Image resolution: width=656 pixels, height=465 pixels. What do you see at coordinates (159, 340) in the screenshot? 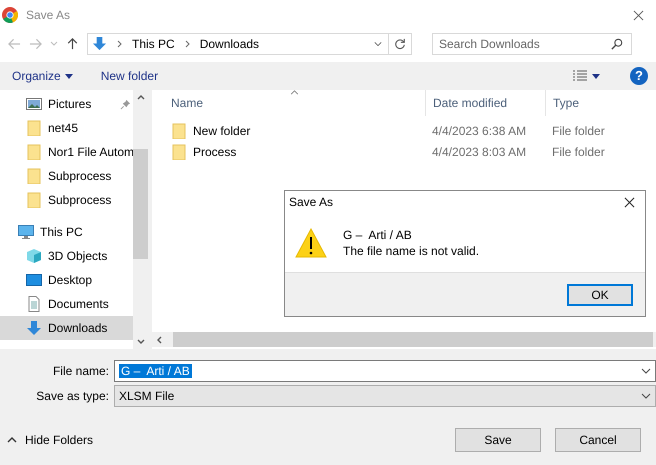
I see `scroll-left-icon` at bounding box center [159, 340].